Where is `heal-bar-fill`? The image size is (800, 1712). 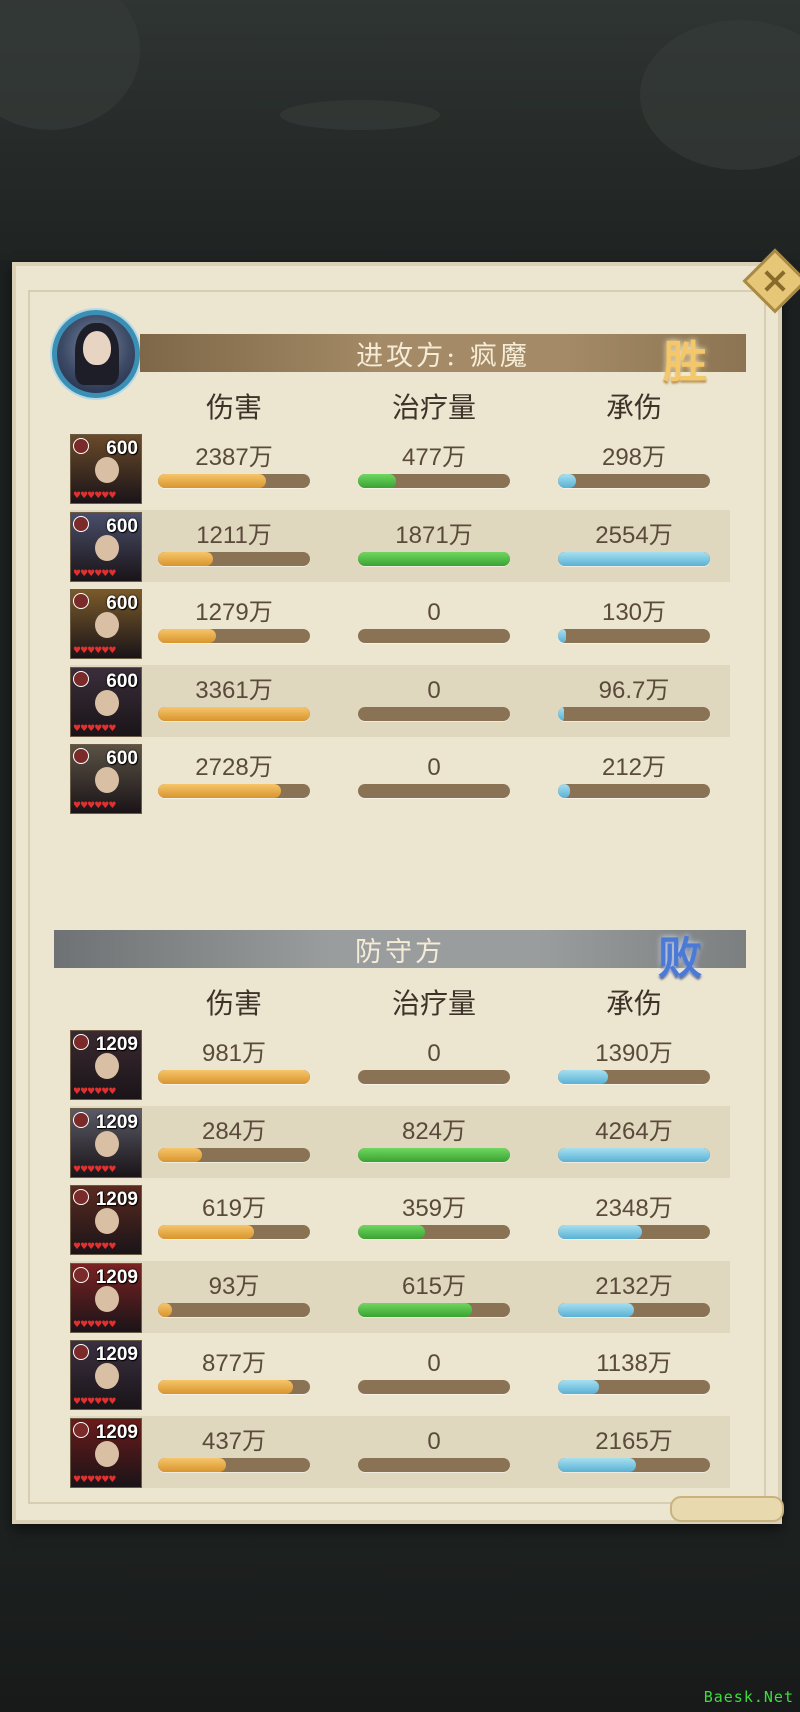
heal-bar-fill is located at coordinates (434, 558).